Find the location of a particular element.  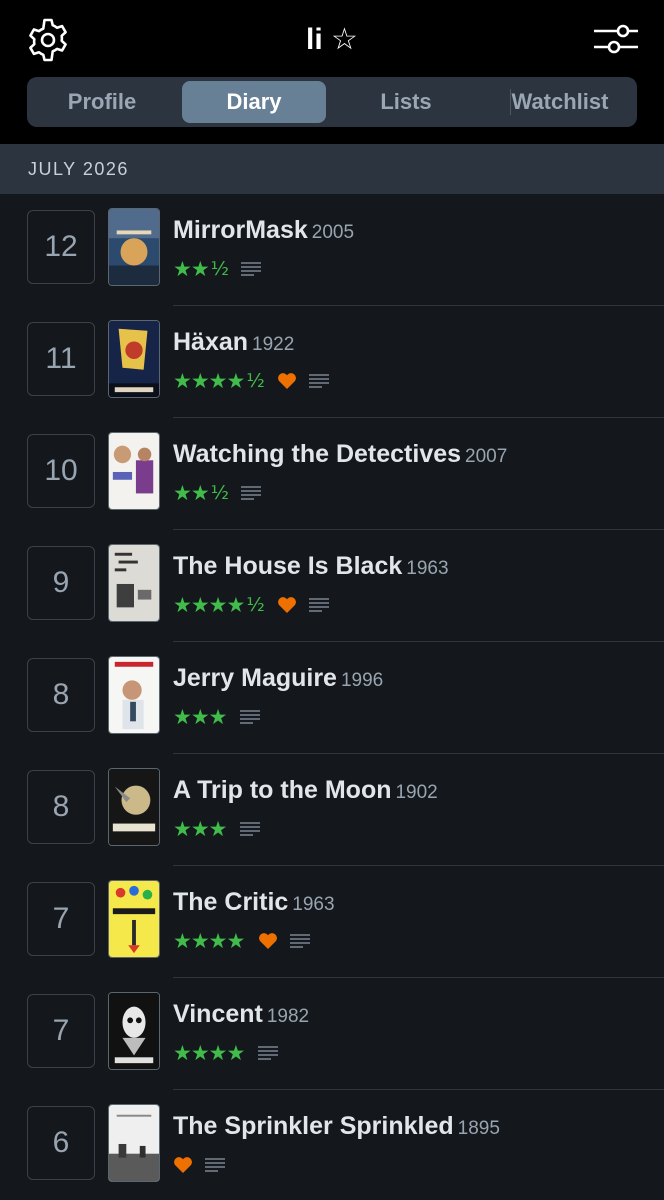

tab-profile: Profile is located at coordinates (102, 102).